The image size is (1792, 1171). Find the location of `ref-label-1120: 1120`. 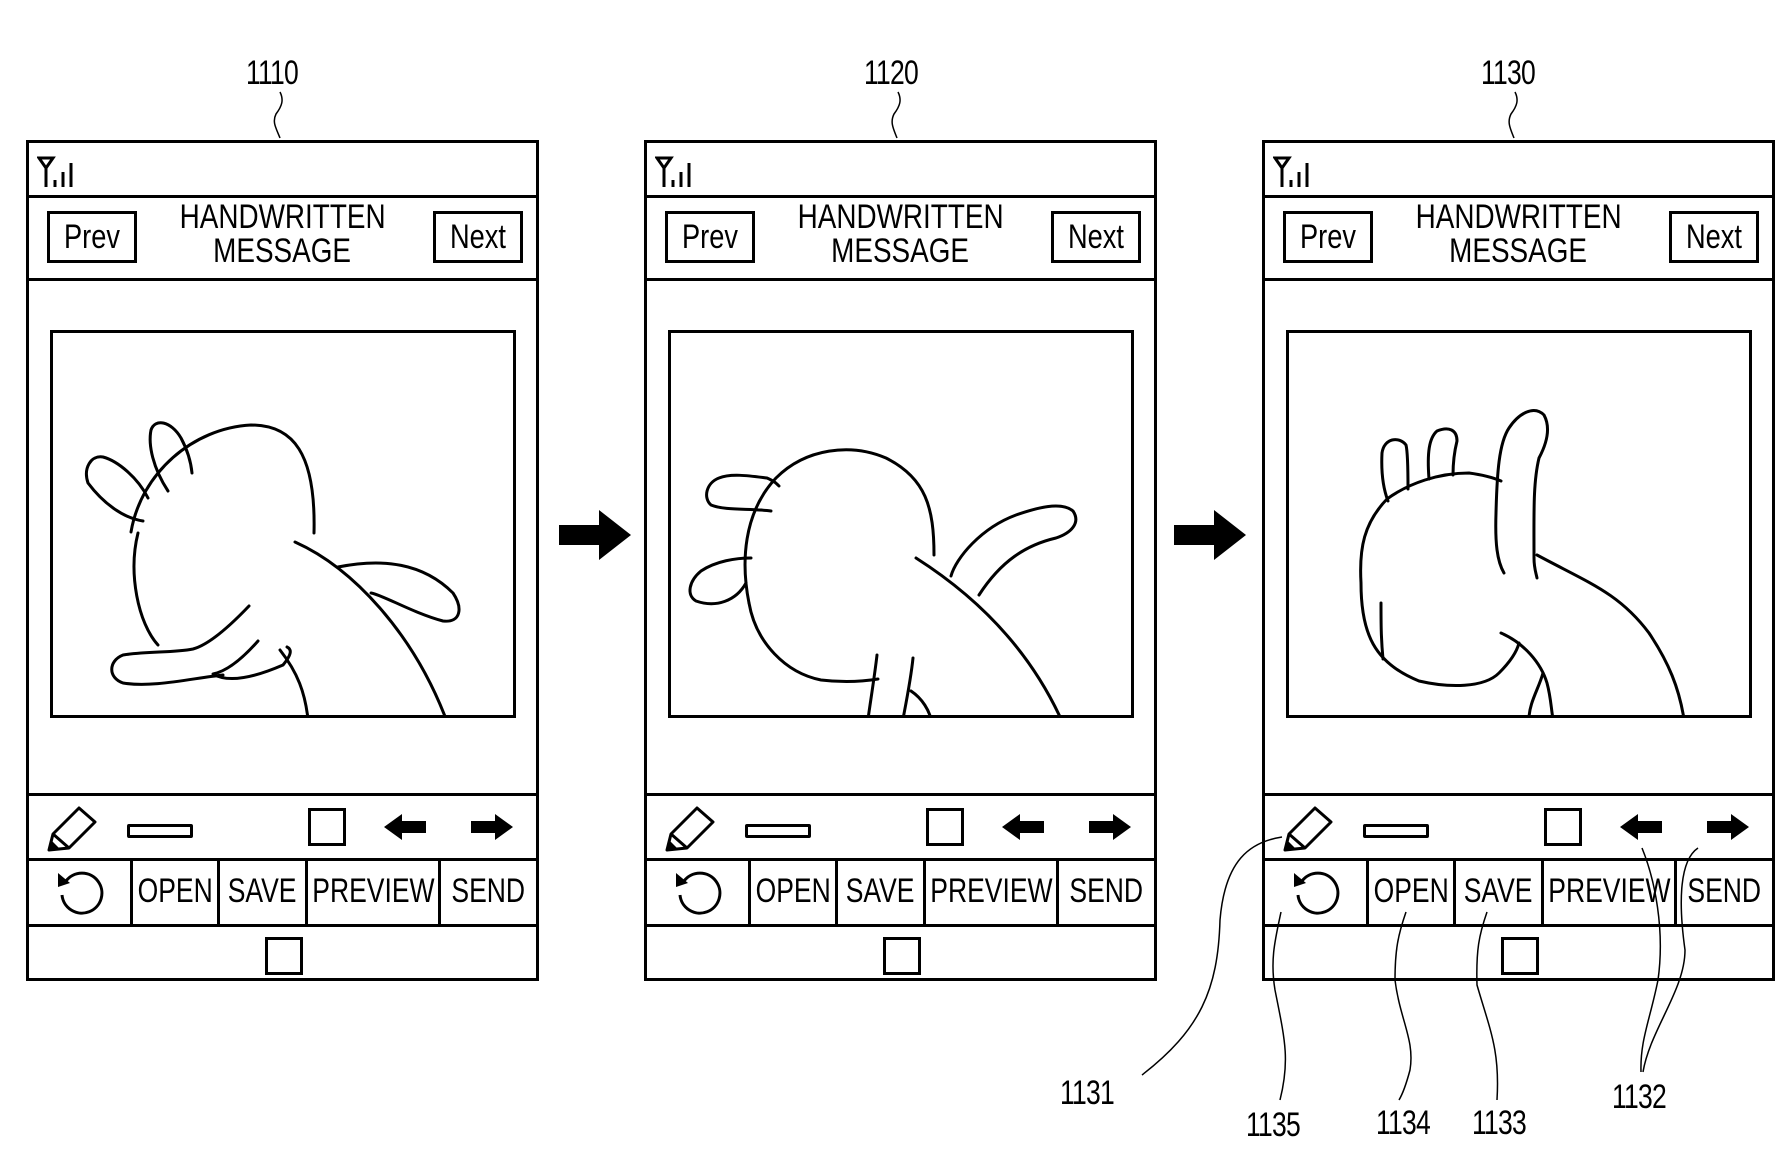

ref-label-1120: 1120 is located at coordinates (891, 73).